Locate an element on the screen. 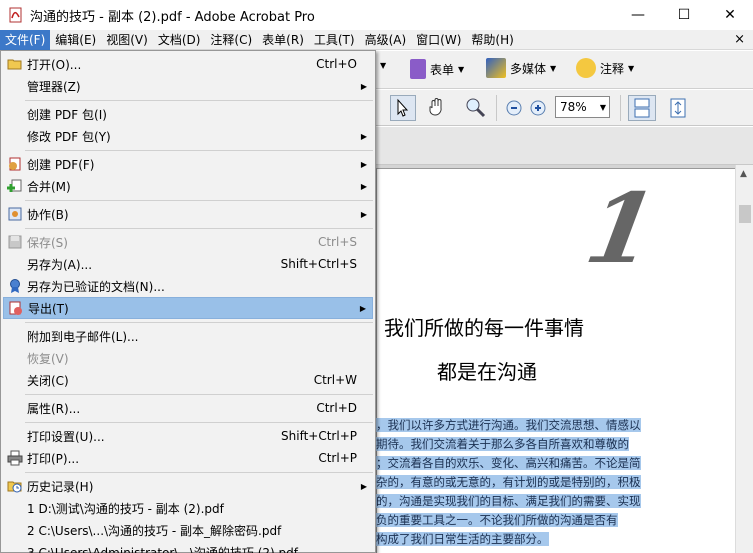  zoom-level-select: 78% ▼ is located at coordinates (582, 107).